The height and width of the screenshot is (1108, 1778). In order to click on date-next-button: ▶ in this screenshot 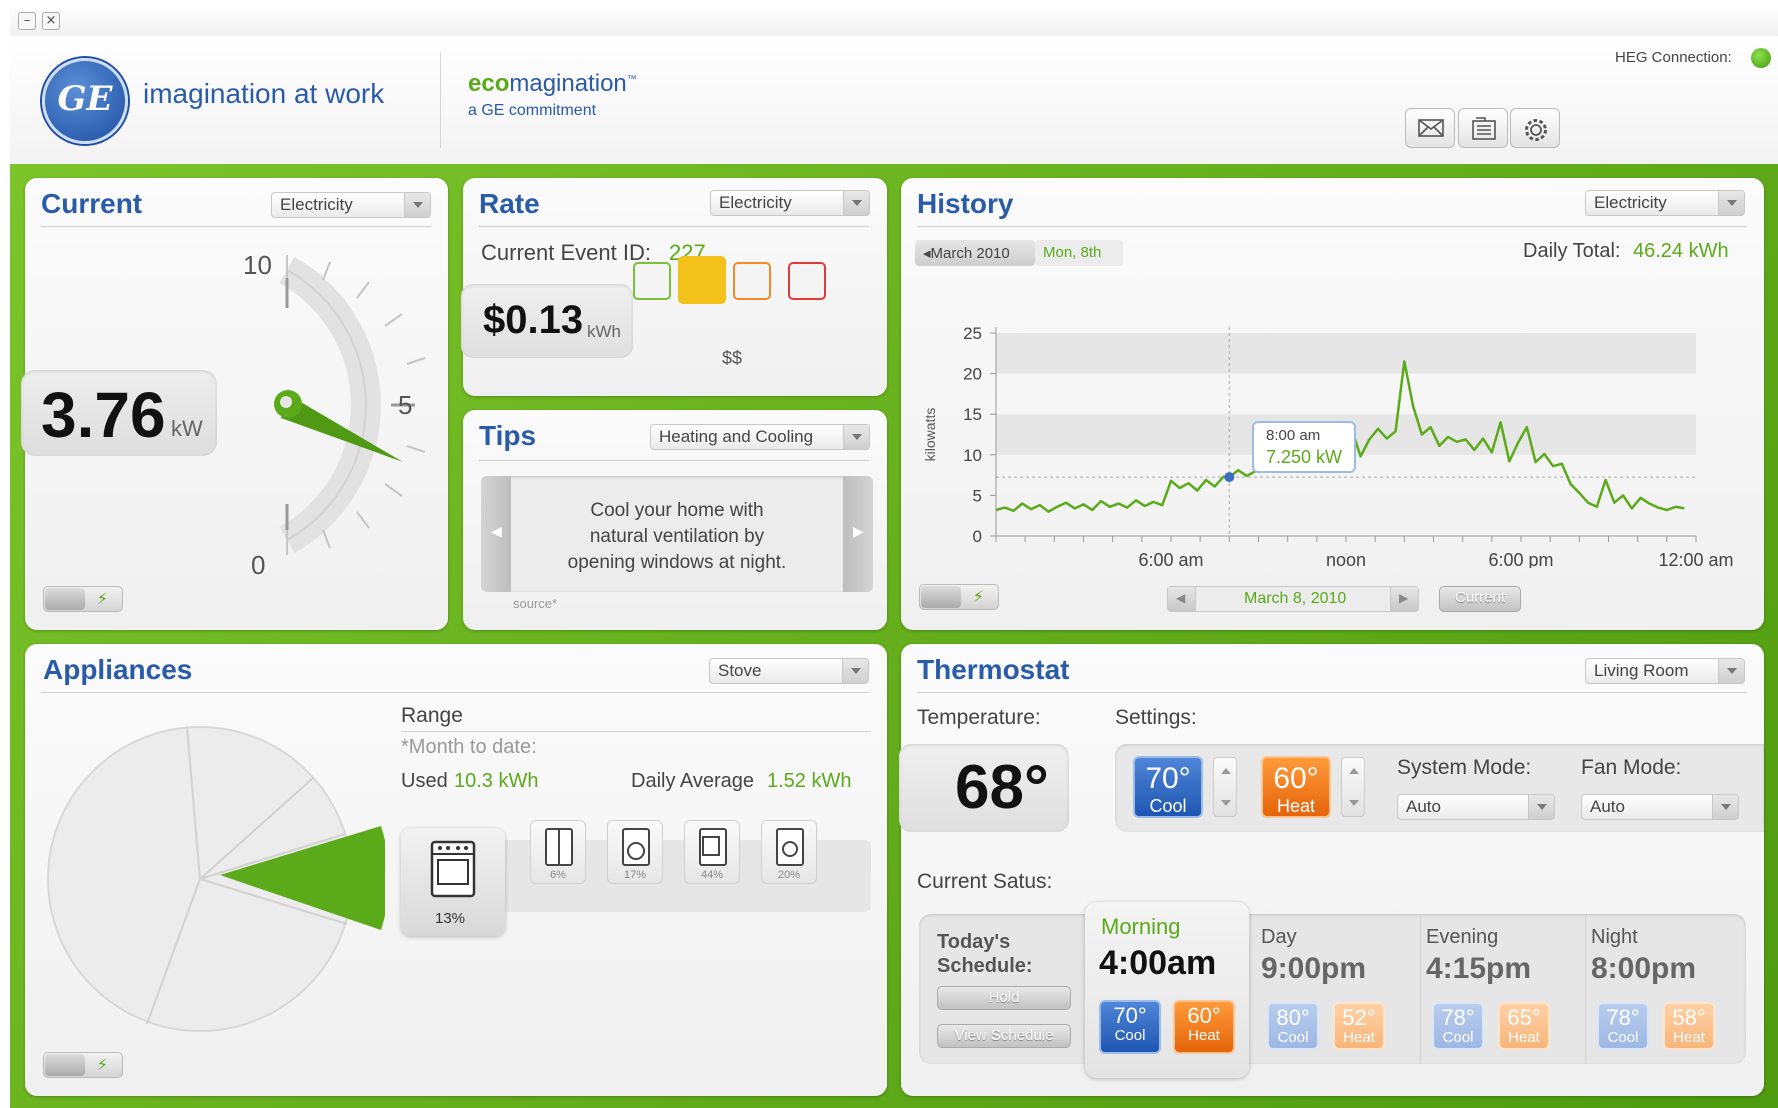, I will do `click(1404, 599)`.